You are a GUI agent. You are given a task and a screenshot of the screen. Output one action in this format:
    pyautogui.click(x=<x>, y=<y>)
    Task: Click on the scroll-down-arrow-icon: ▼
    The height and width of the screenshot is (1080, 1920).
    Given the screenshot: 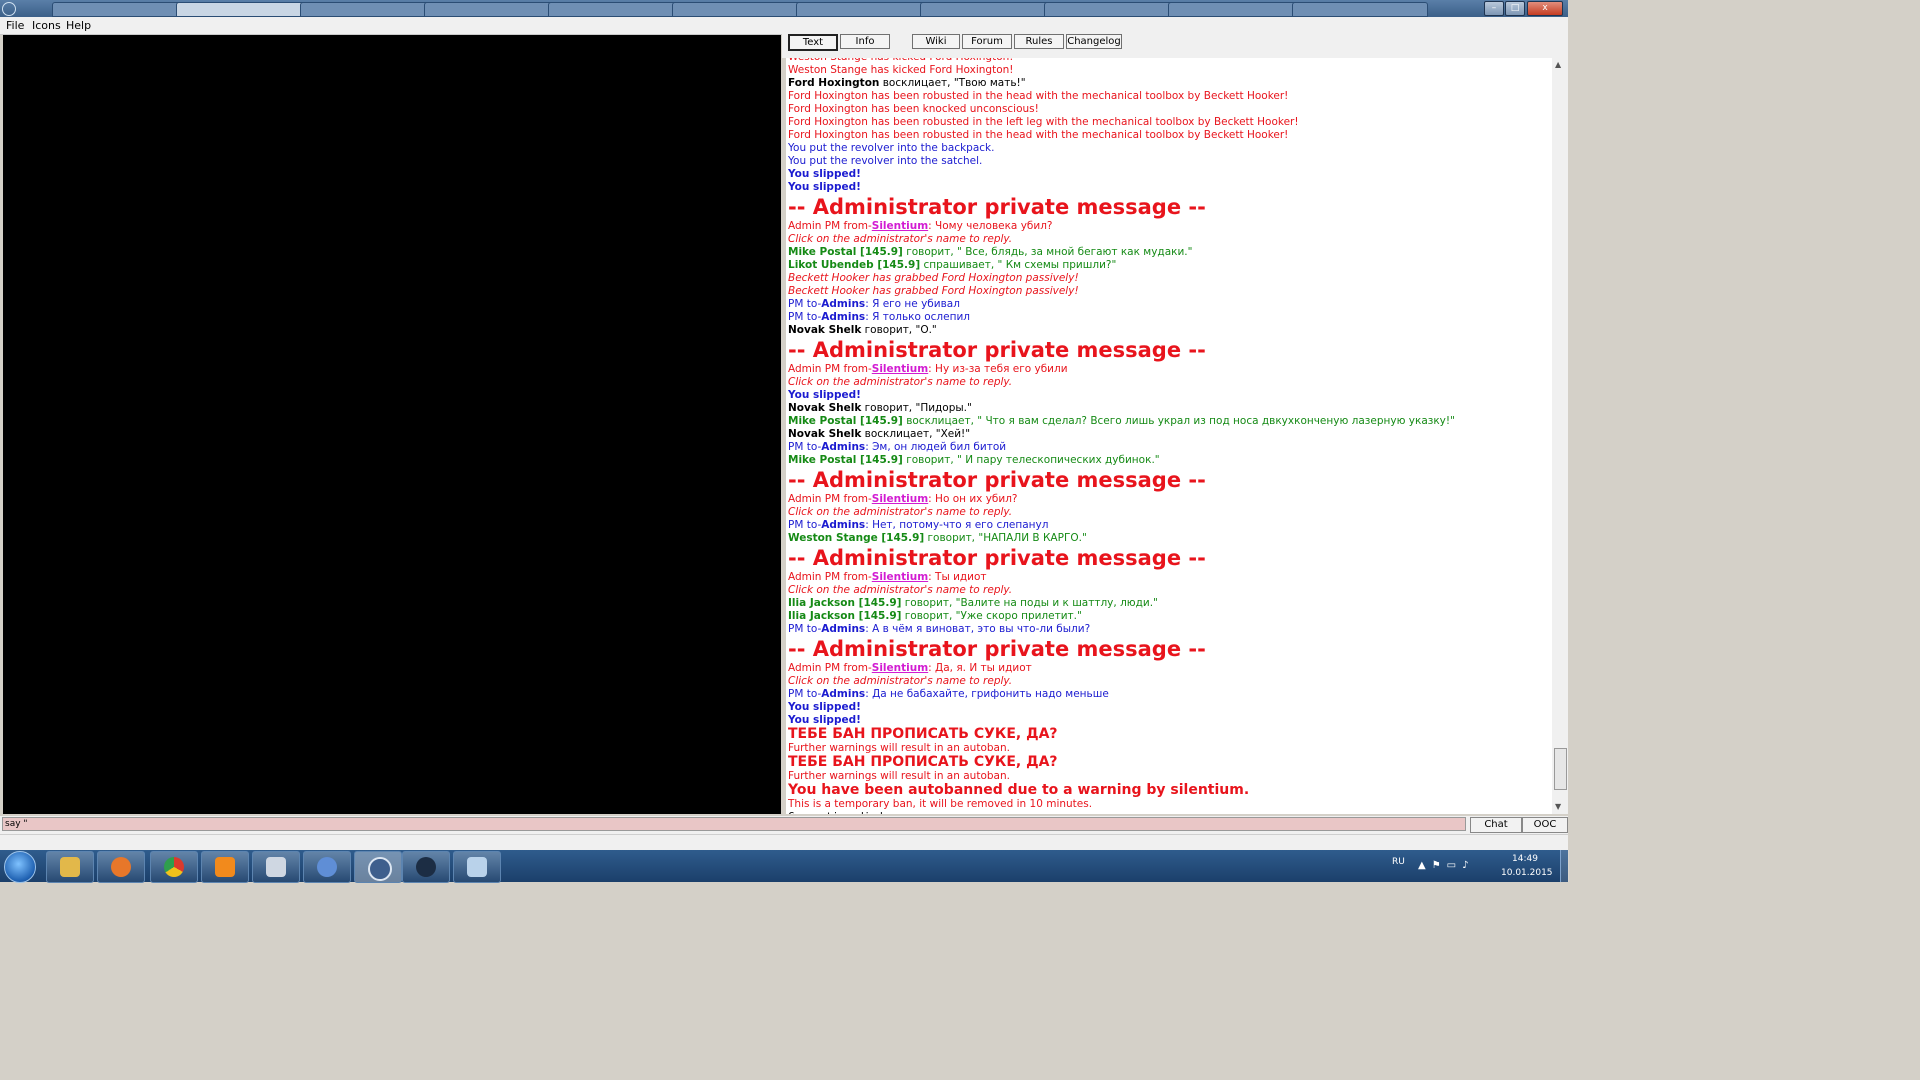 What is the action you would take?
    pyautogui.click(x=1558, y=806)
    